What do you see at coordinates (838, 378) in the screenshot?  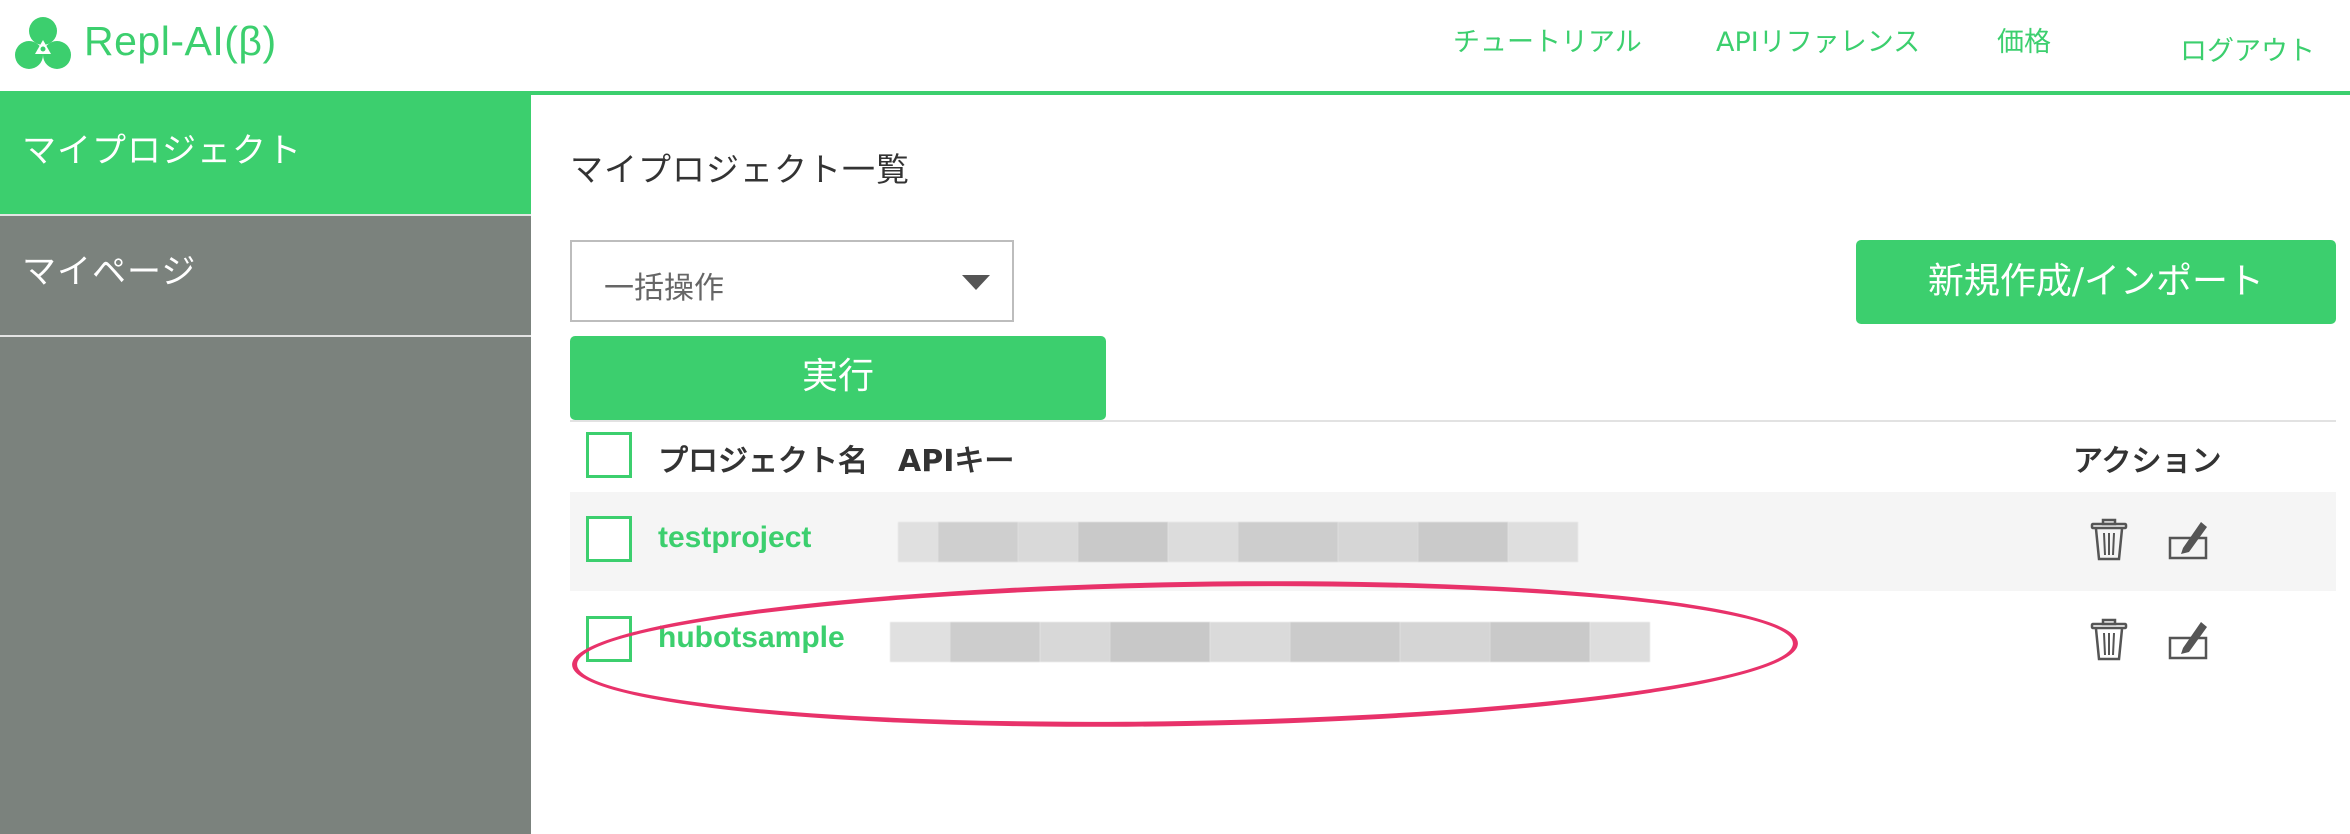 I see `run-button: 実行` at bounding box center [838, 378].